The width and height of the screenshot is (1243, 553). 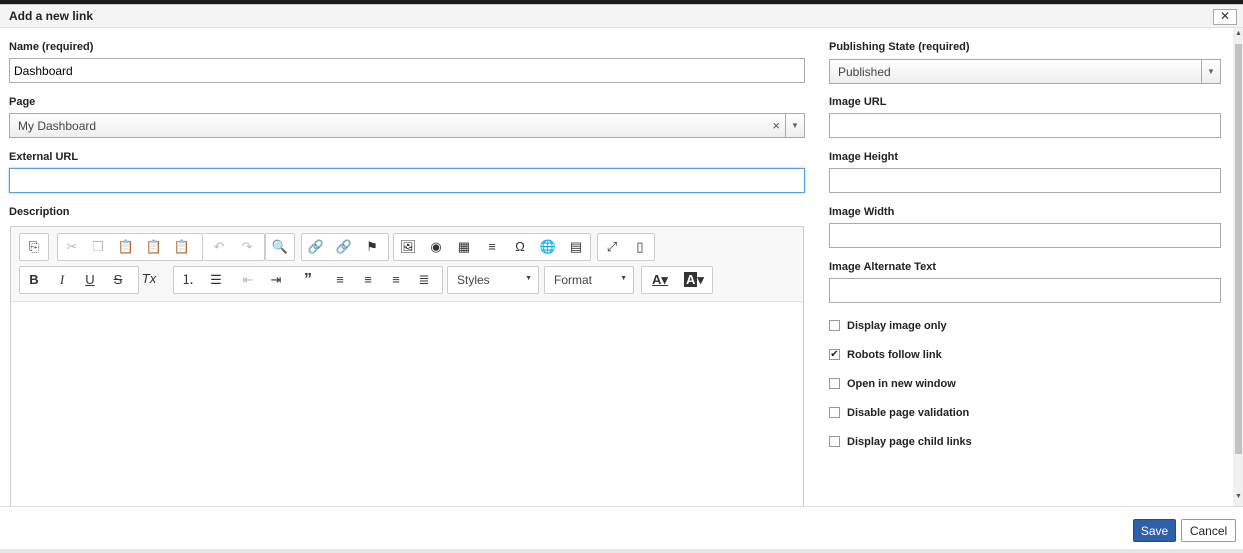 What do you see at coordinates (126, 247) in the screenshot?
I see `paste-icon: 📋` at bounding box center [126, 247].